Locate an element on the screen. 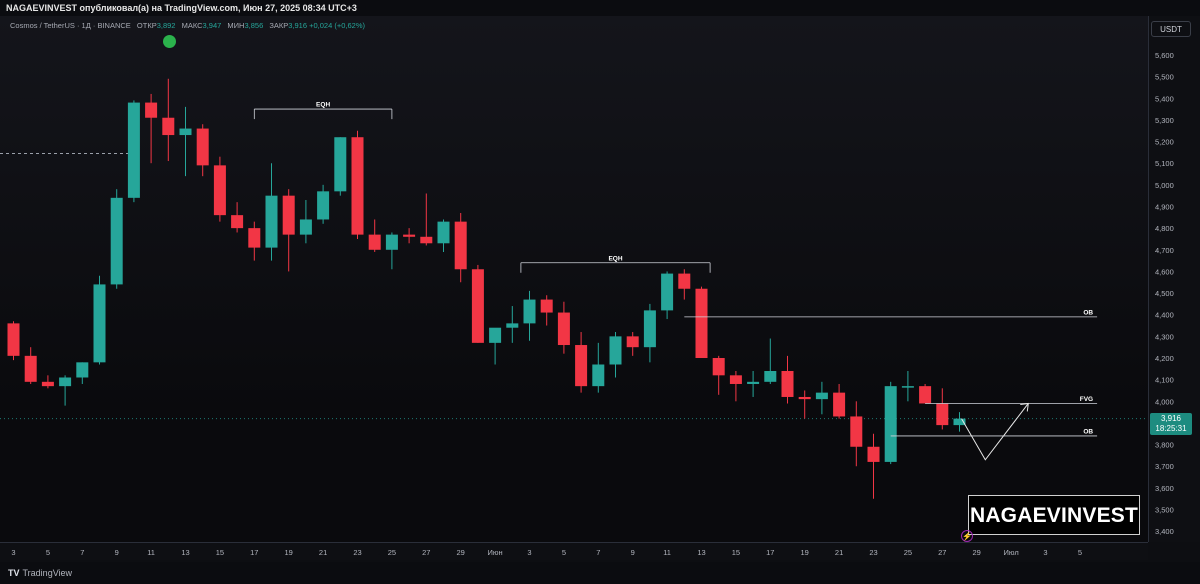 This screenshot has height=584, width=1200. author-watermark: NAGAEVINVEST is located at coordinates (1054, 515).